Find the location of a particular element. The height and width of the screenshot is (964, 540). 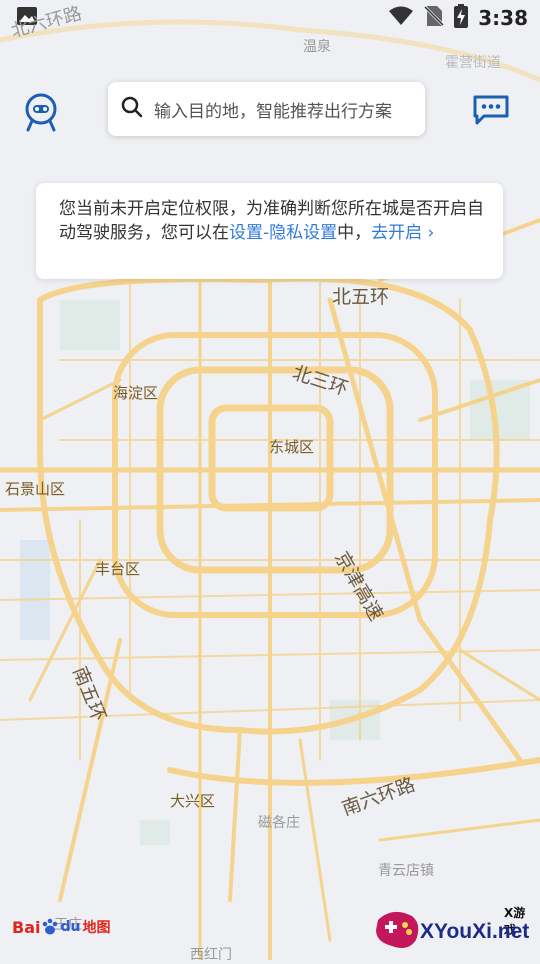

watermark: X游戏 XYouXi.net is located at coordinates (452, 927).